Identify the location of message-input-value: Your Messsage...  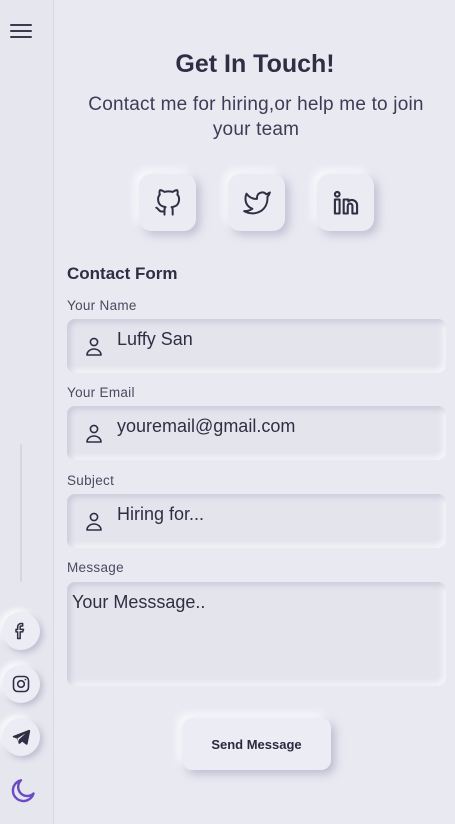
(139, 602).